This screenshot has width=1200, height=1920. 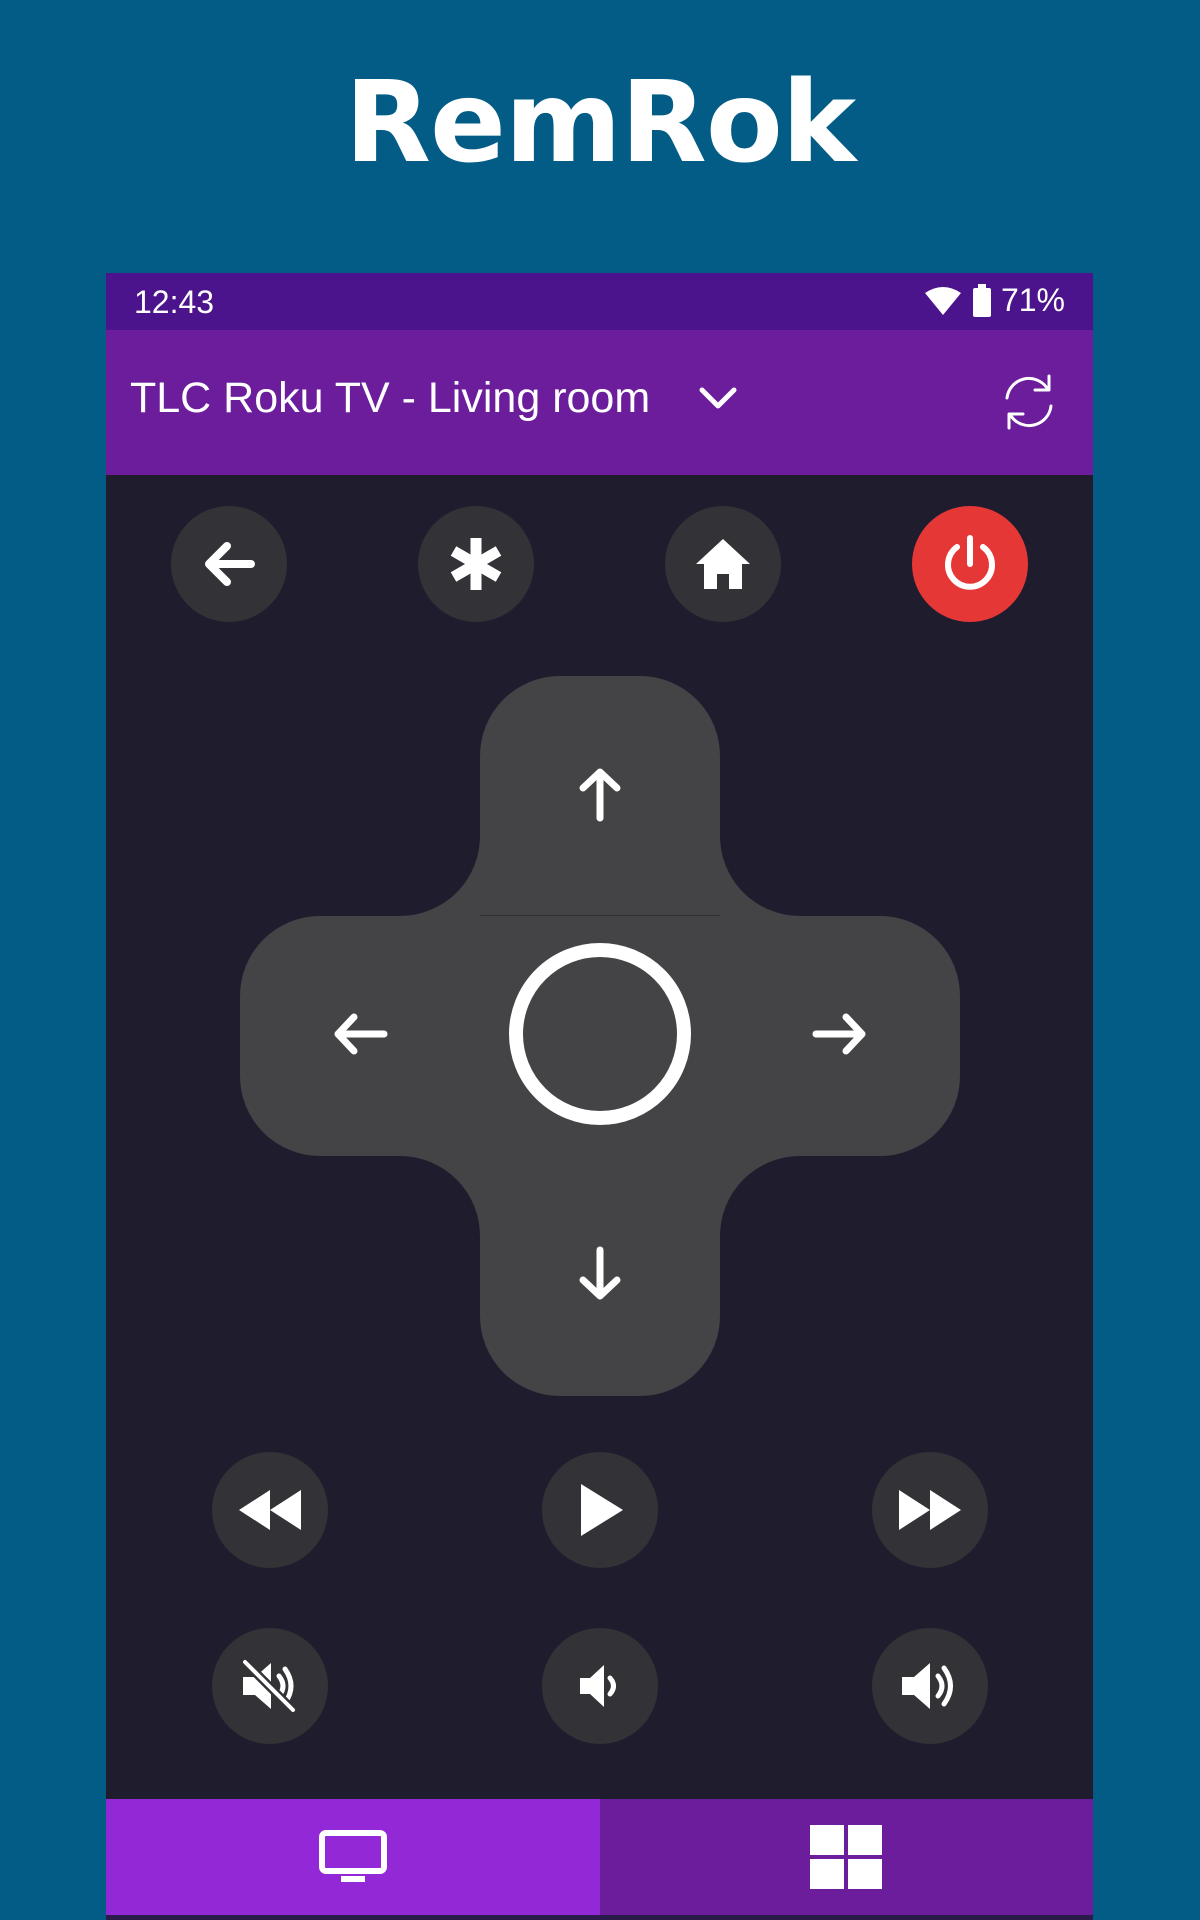 I want to click on volume-up-icon, so click(x=930, y=1686).